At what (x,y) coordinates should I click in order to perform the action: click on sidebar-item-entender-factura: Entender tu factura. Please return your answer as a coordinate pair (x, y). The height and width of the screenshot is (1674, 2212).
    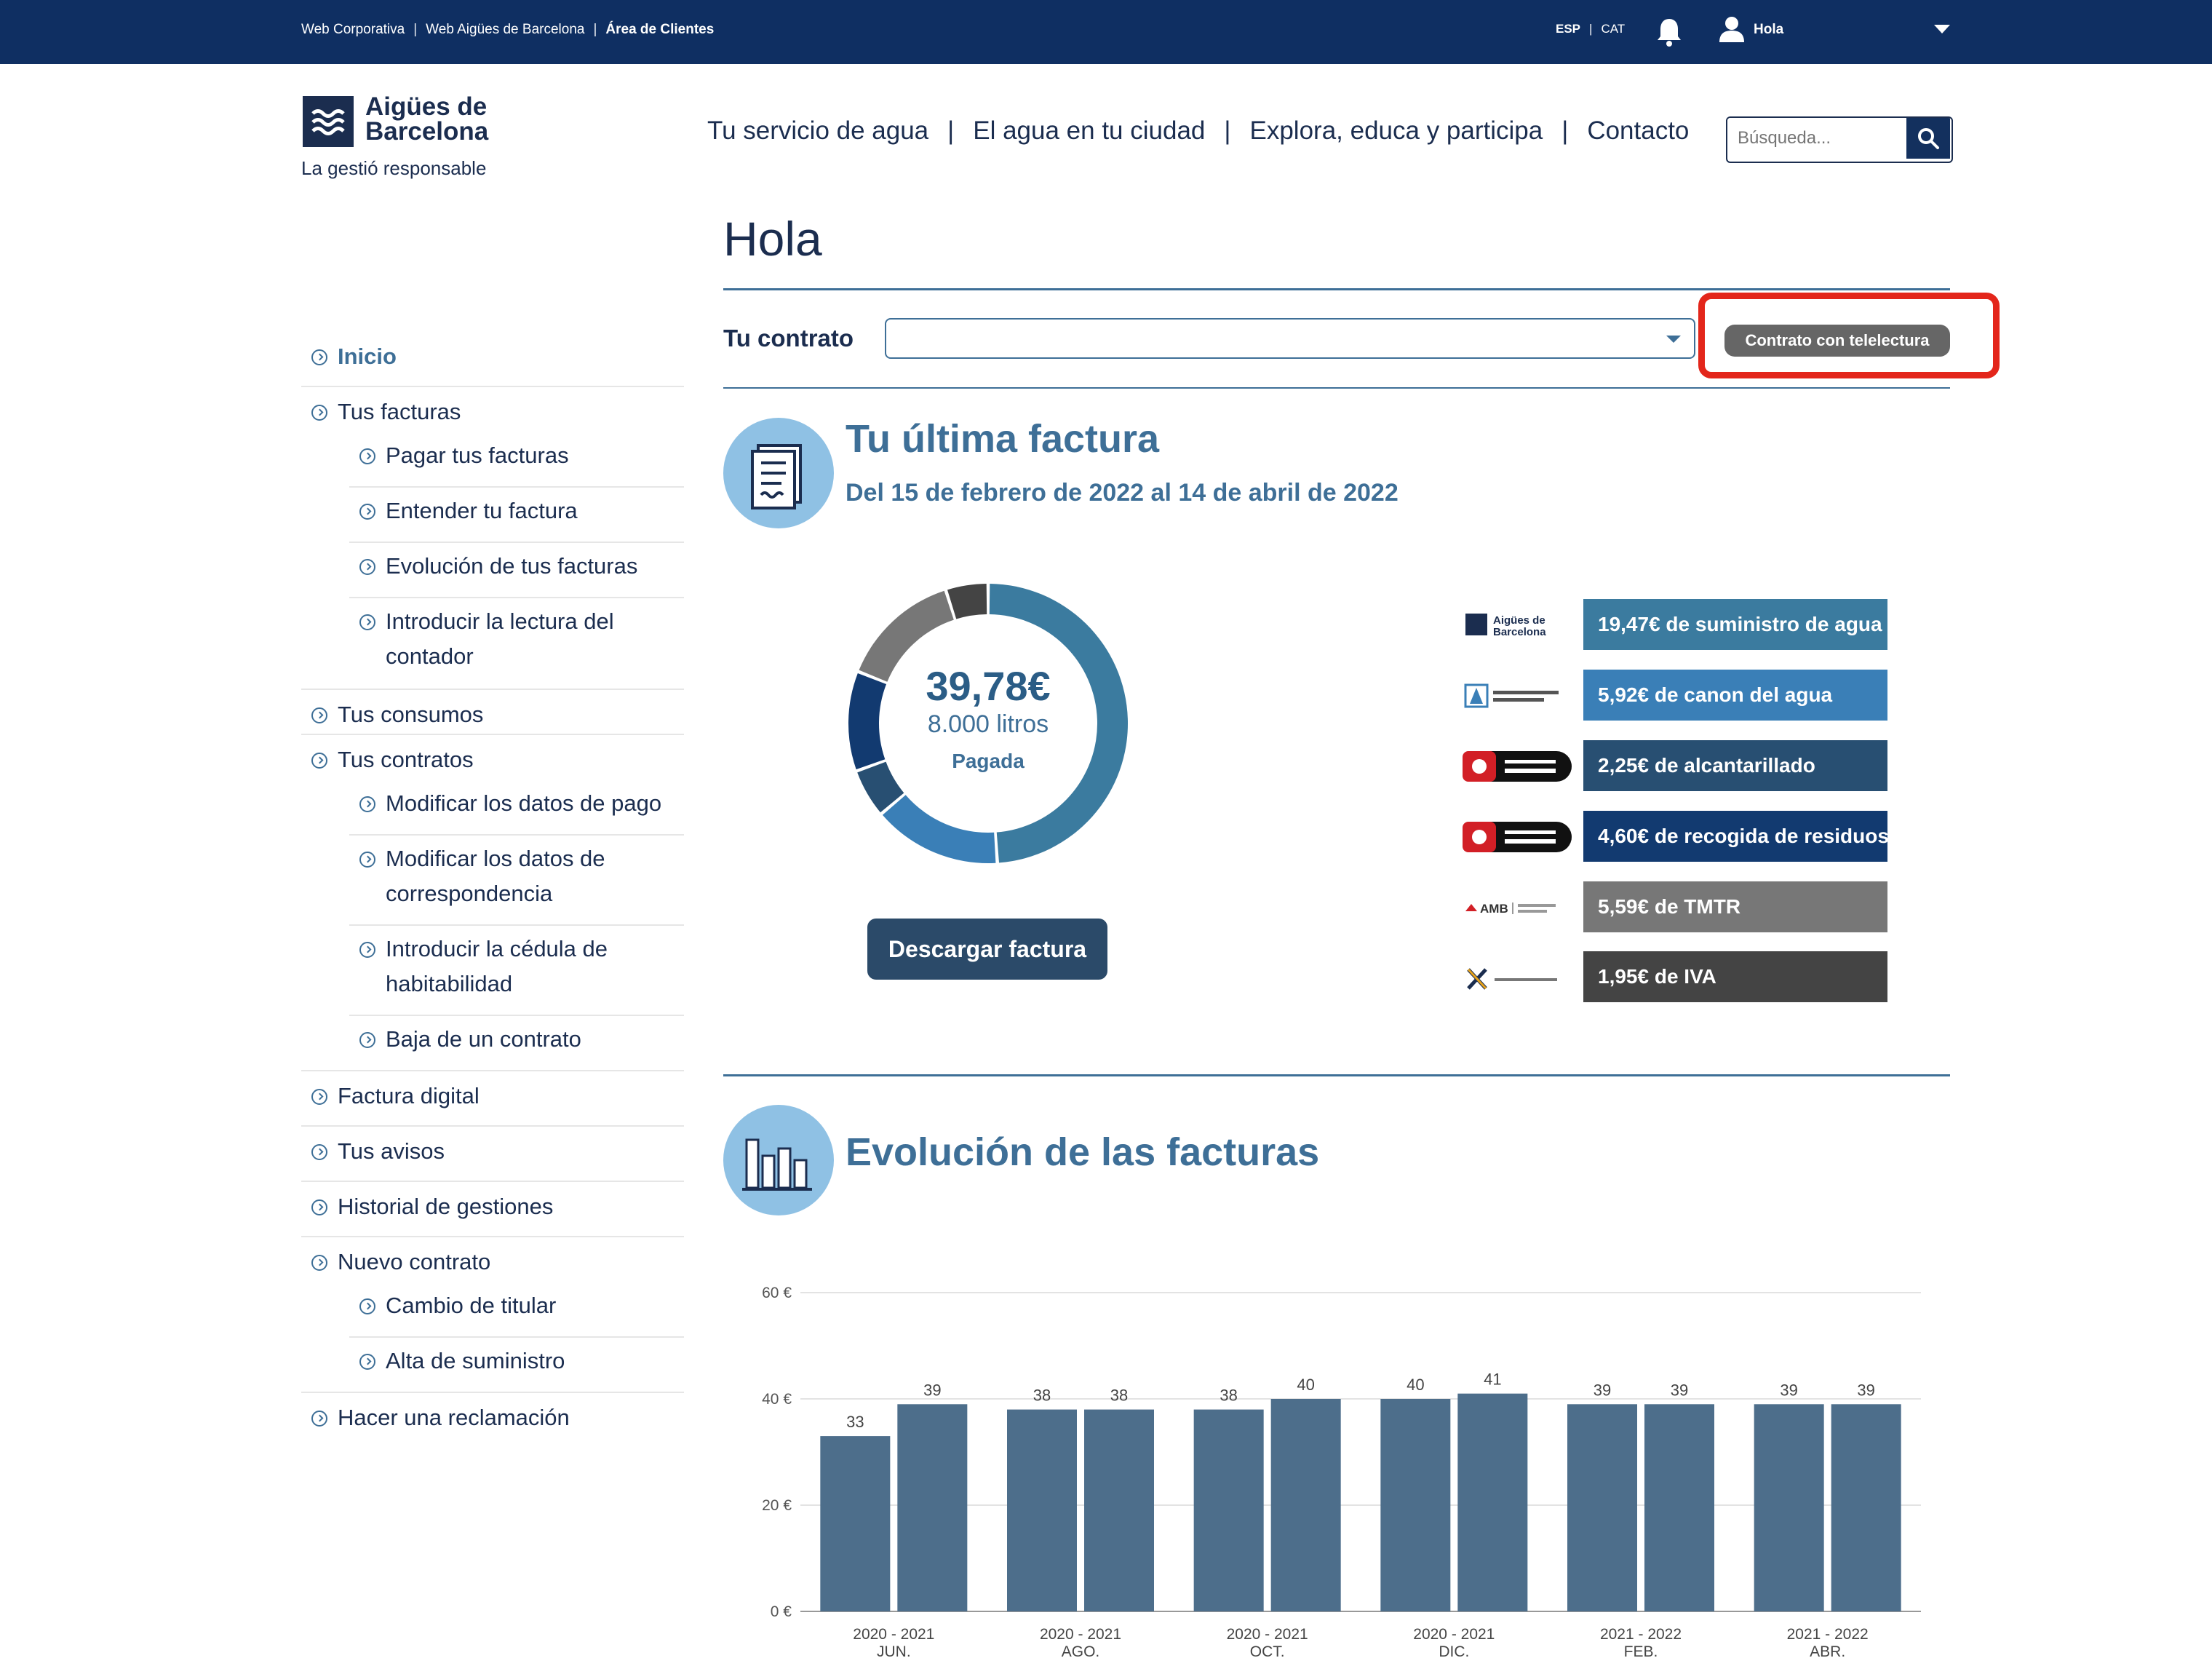
    Looking at the image, I should click on (519, 510).